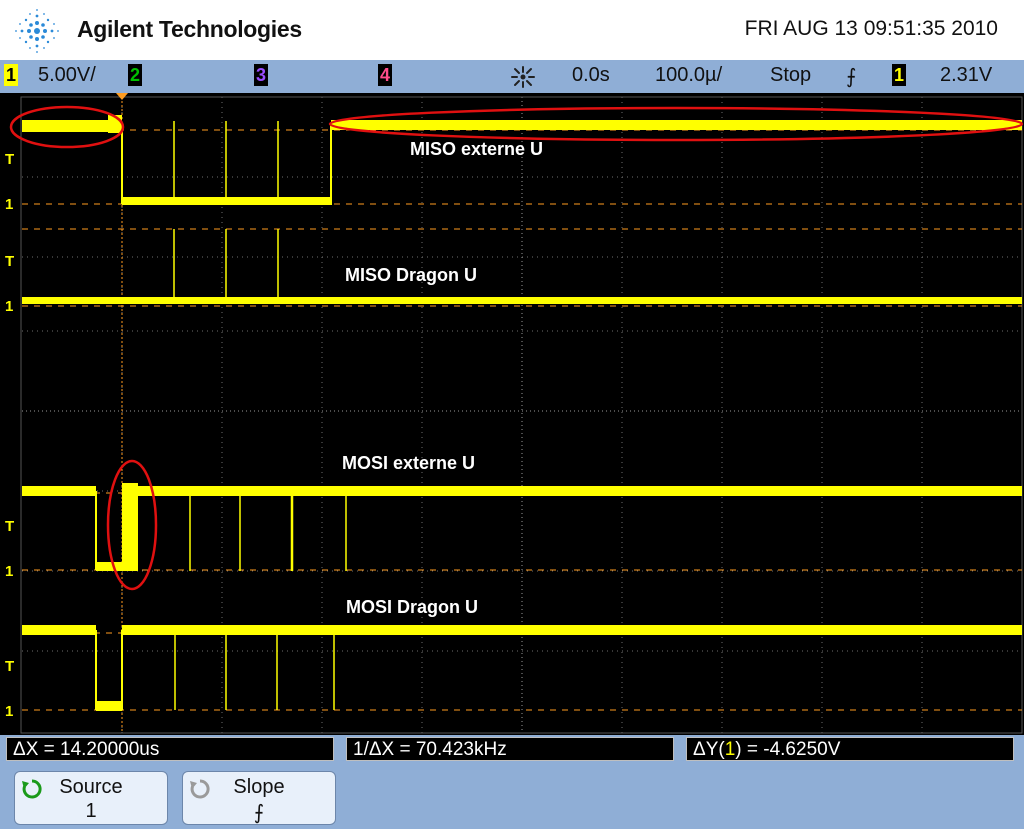  Describe the element at coordinates (850, 749) in the screenshot. I see `delta-y-readout: ΔY(1) = -4.6250V` at that location.